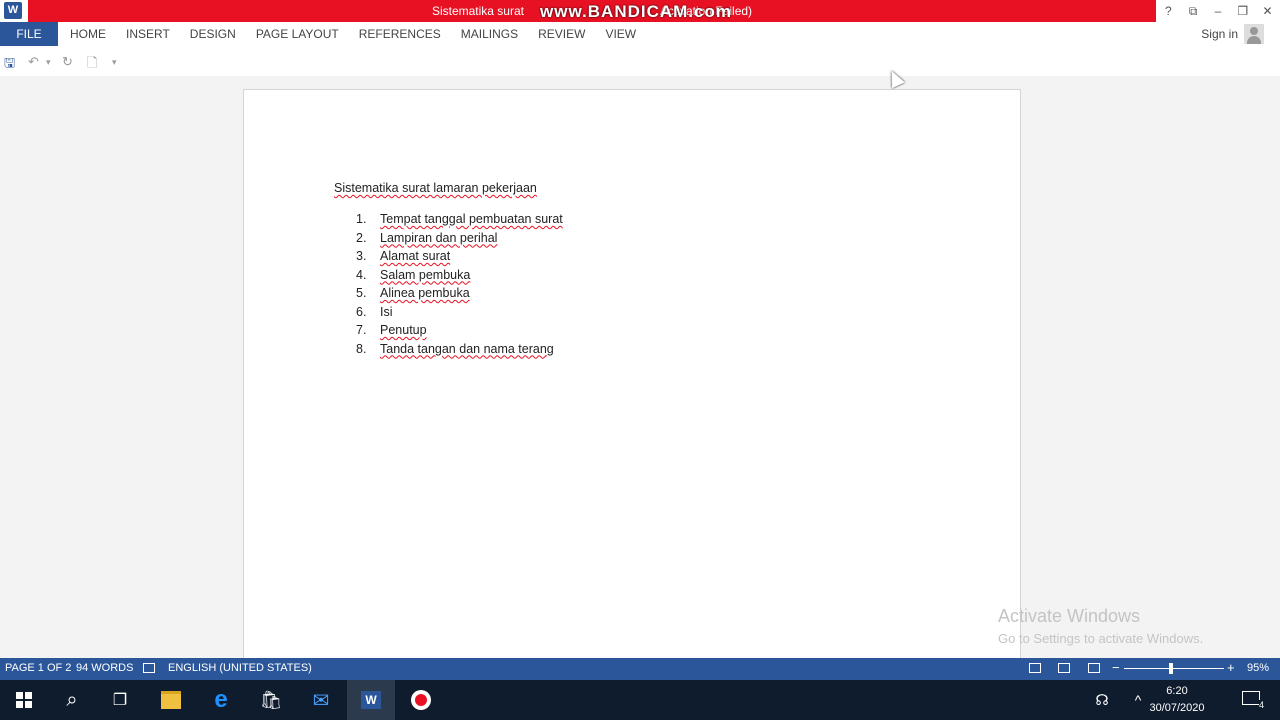 This screenshot has width=1280, height=720. Describe the element at coordinates (415, 256) in the screenshot. I see `list-text: Alamat surat` at that location.